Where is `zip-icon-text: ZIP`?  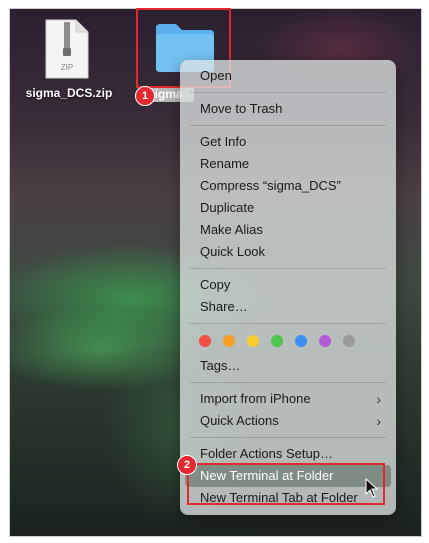
zip-icon-text: ZIP is located at coordinates (67, 67).